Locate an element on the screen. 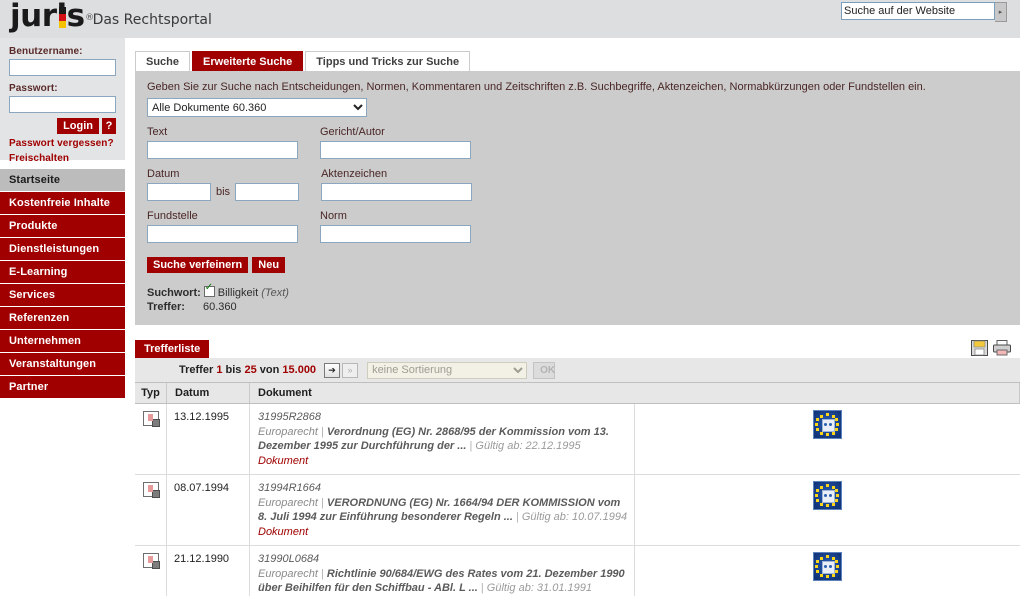 This screenshot has width=1020, height=596. tab-suche: Suche is located at coordinates (163, 61).